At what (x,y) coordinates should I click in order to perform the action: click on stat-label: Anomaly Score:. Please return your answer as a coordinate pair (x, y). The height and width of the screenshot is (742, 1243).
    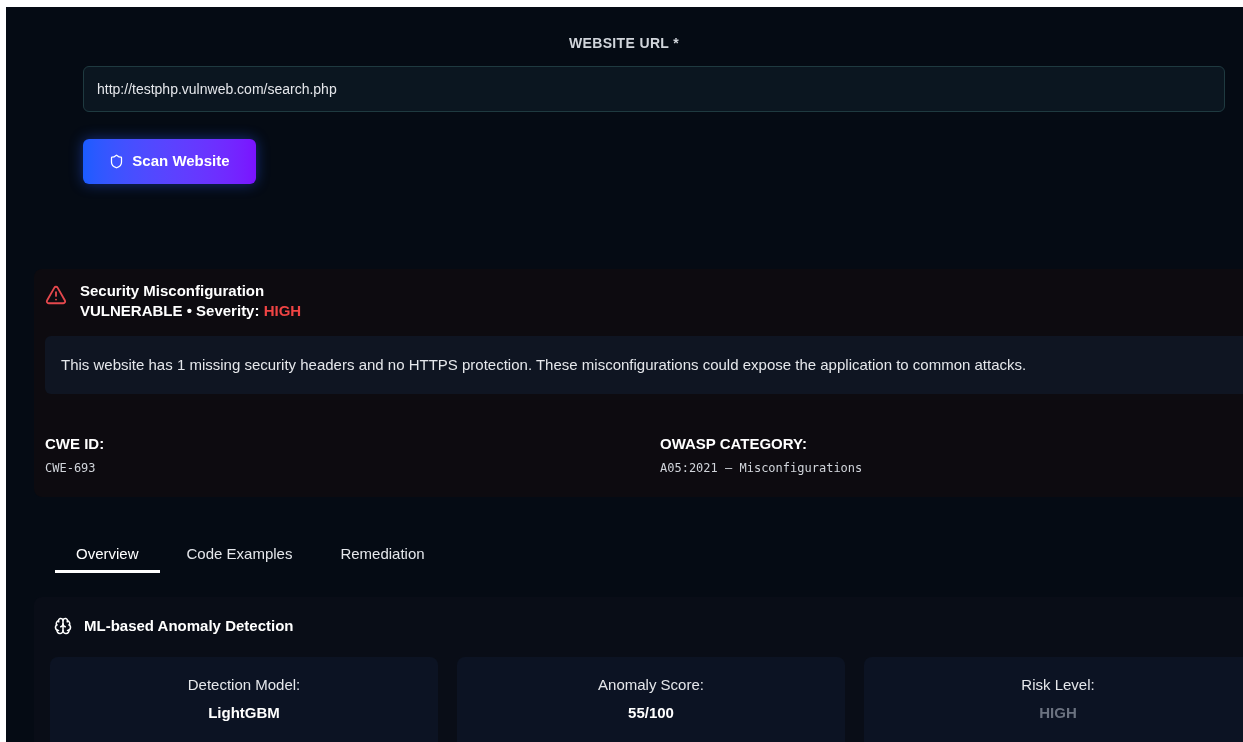
    Looking at the image, I should click on (651, 685).